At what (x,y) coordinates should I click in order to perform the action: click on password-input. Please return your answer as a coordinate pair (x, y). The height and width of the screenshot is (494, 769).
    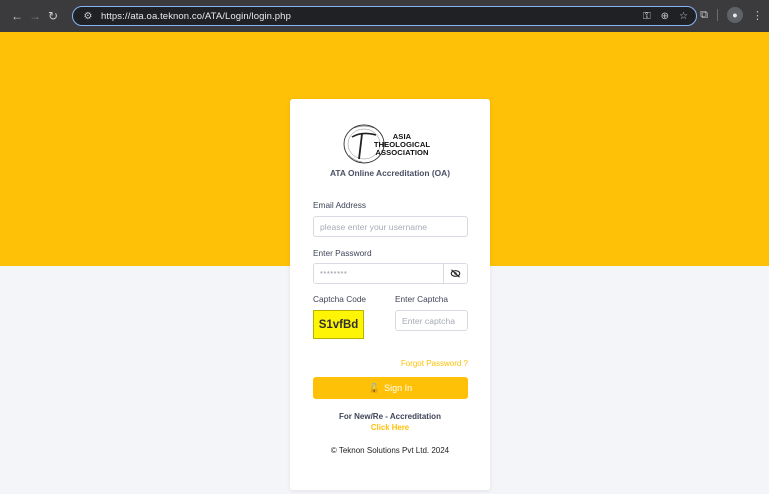
    Looking at the image, I should click on (378, 273).